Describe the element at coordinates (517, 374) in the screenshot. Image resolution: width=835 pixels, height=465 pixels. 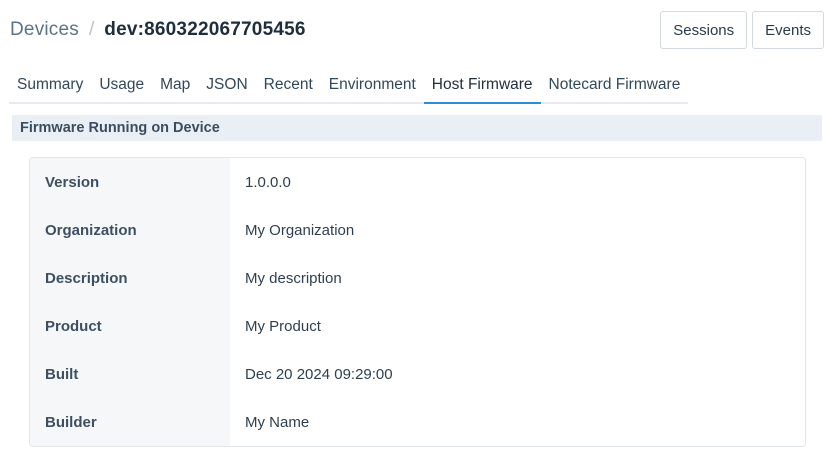
I see `table-row: Dec 20 2024 09:29:00` at that location.